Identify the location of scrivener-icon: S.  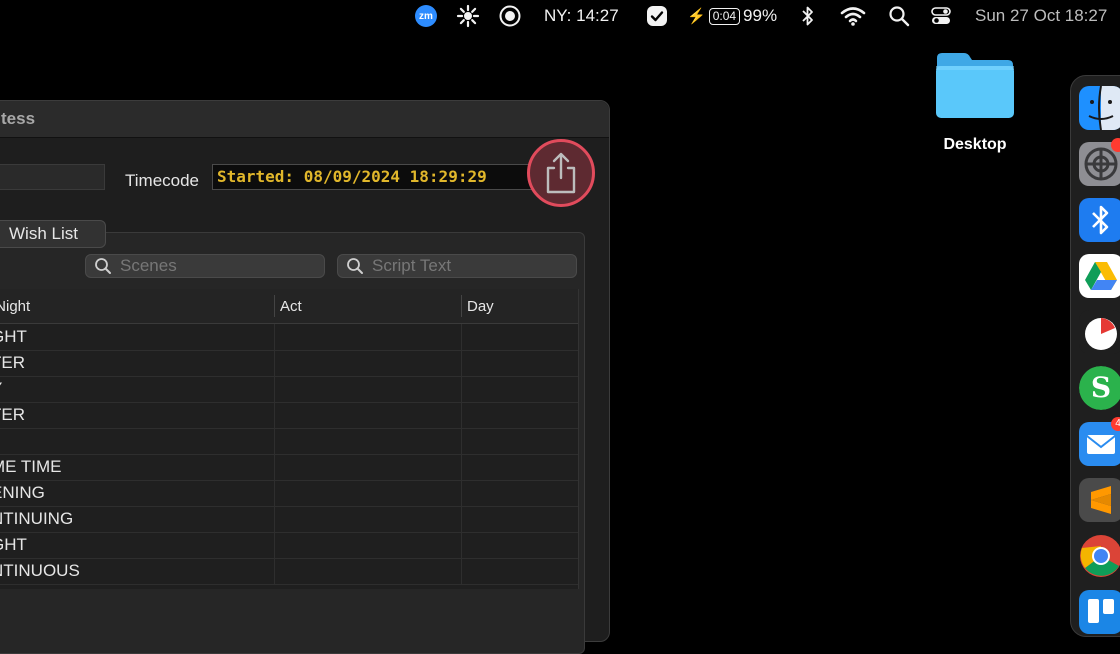
(1099, 388).